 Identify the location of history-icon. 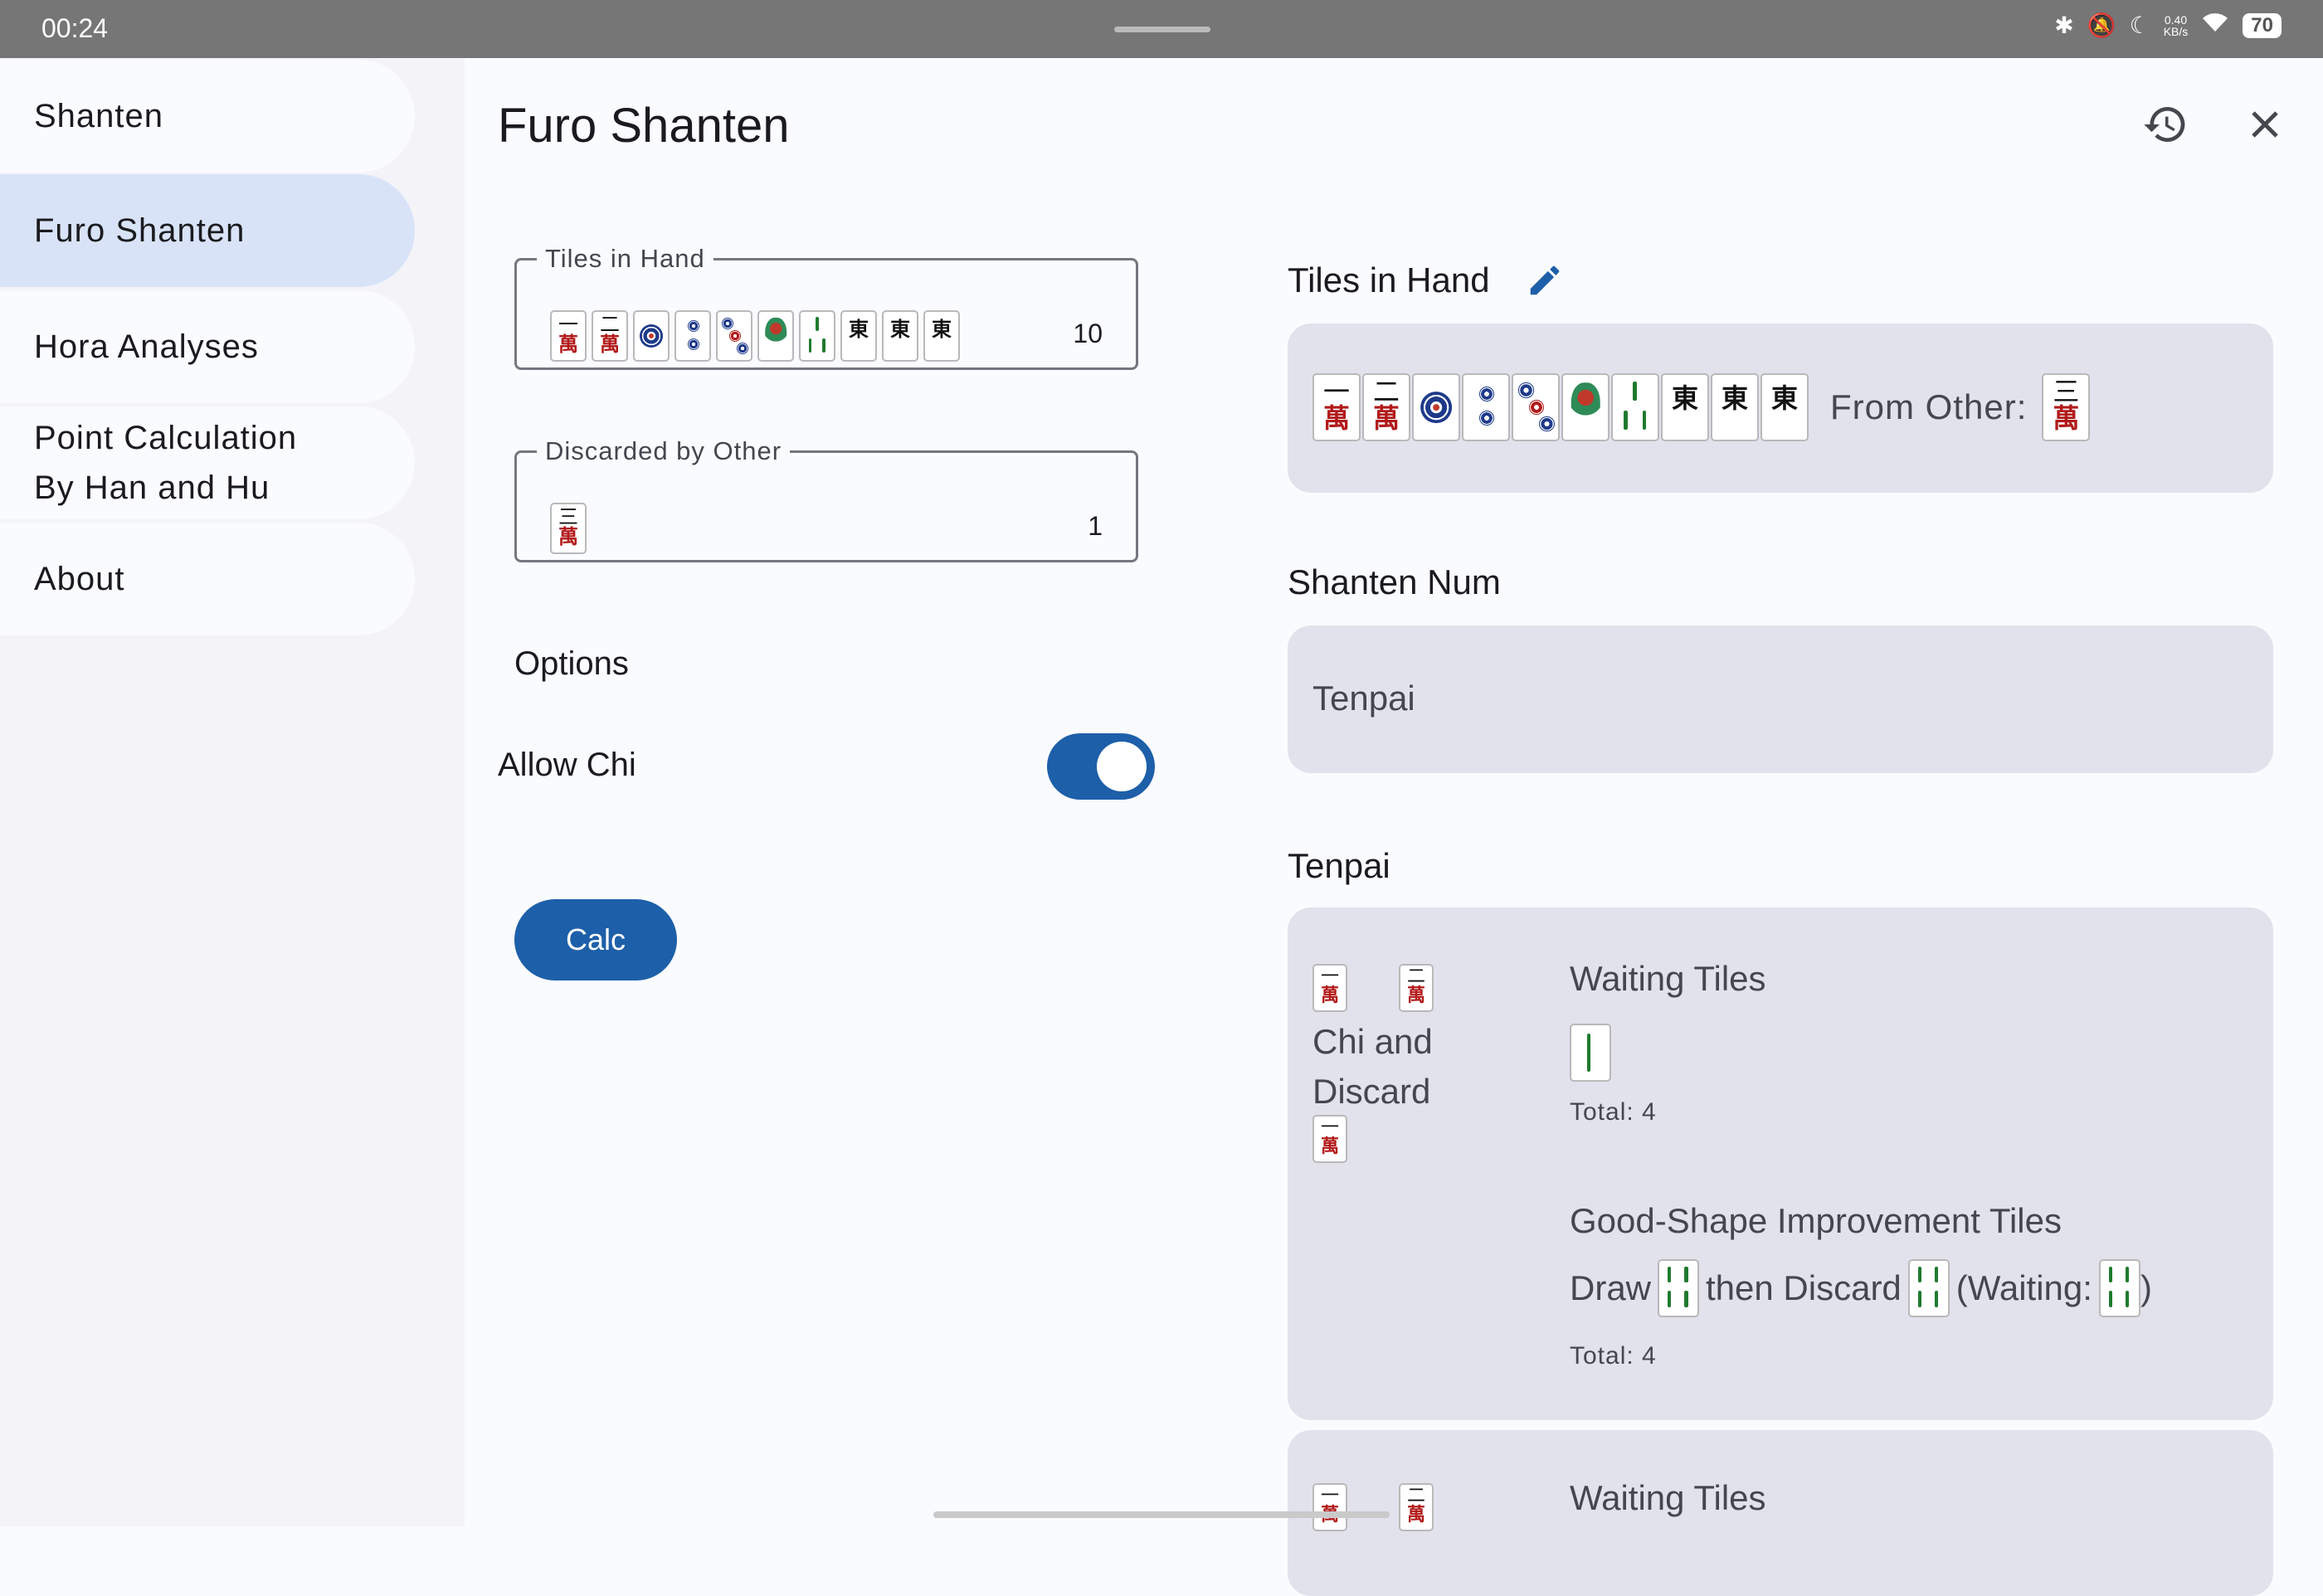
(2165, 125).